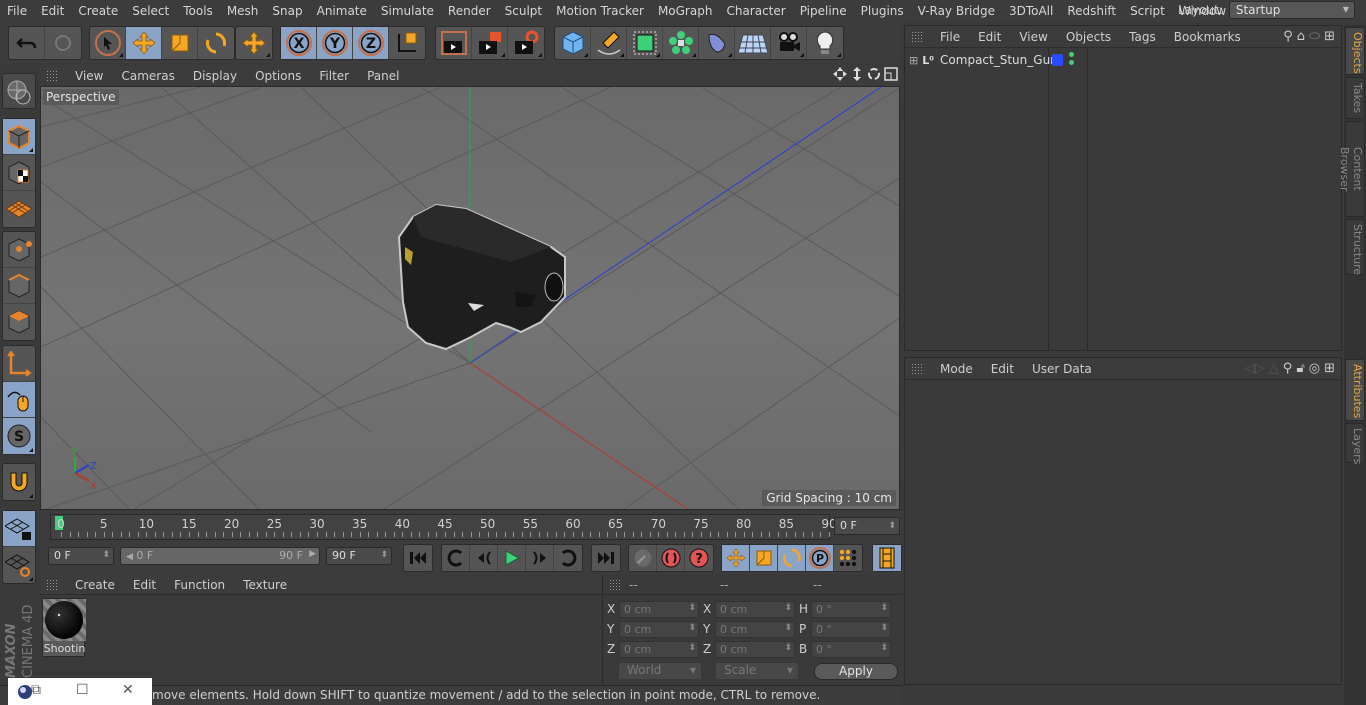 The width and height of the screenshot is (1366, 705). What do you see at coordinates (1355, 390) in the screenshot?
I see `tab-attributes: Attributes` at bounding box center [1355, 390].